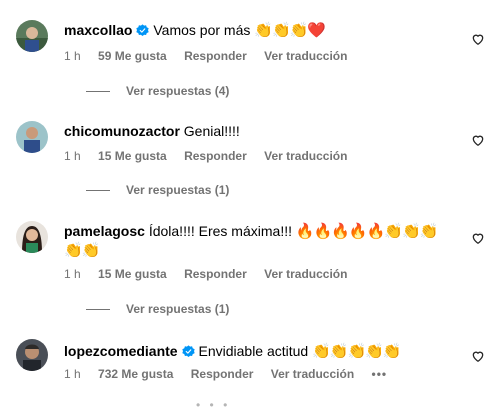 The height and width of the screenshot is (412, 493). What do you see at coordinates (220, 231) in the screenshot?
I see `comment-text: Ídola!!!! Eres máxima!!!` at bounding box center [220, 231].